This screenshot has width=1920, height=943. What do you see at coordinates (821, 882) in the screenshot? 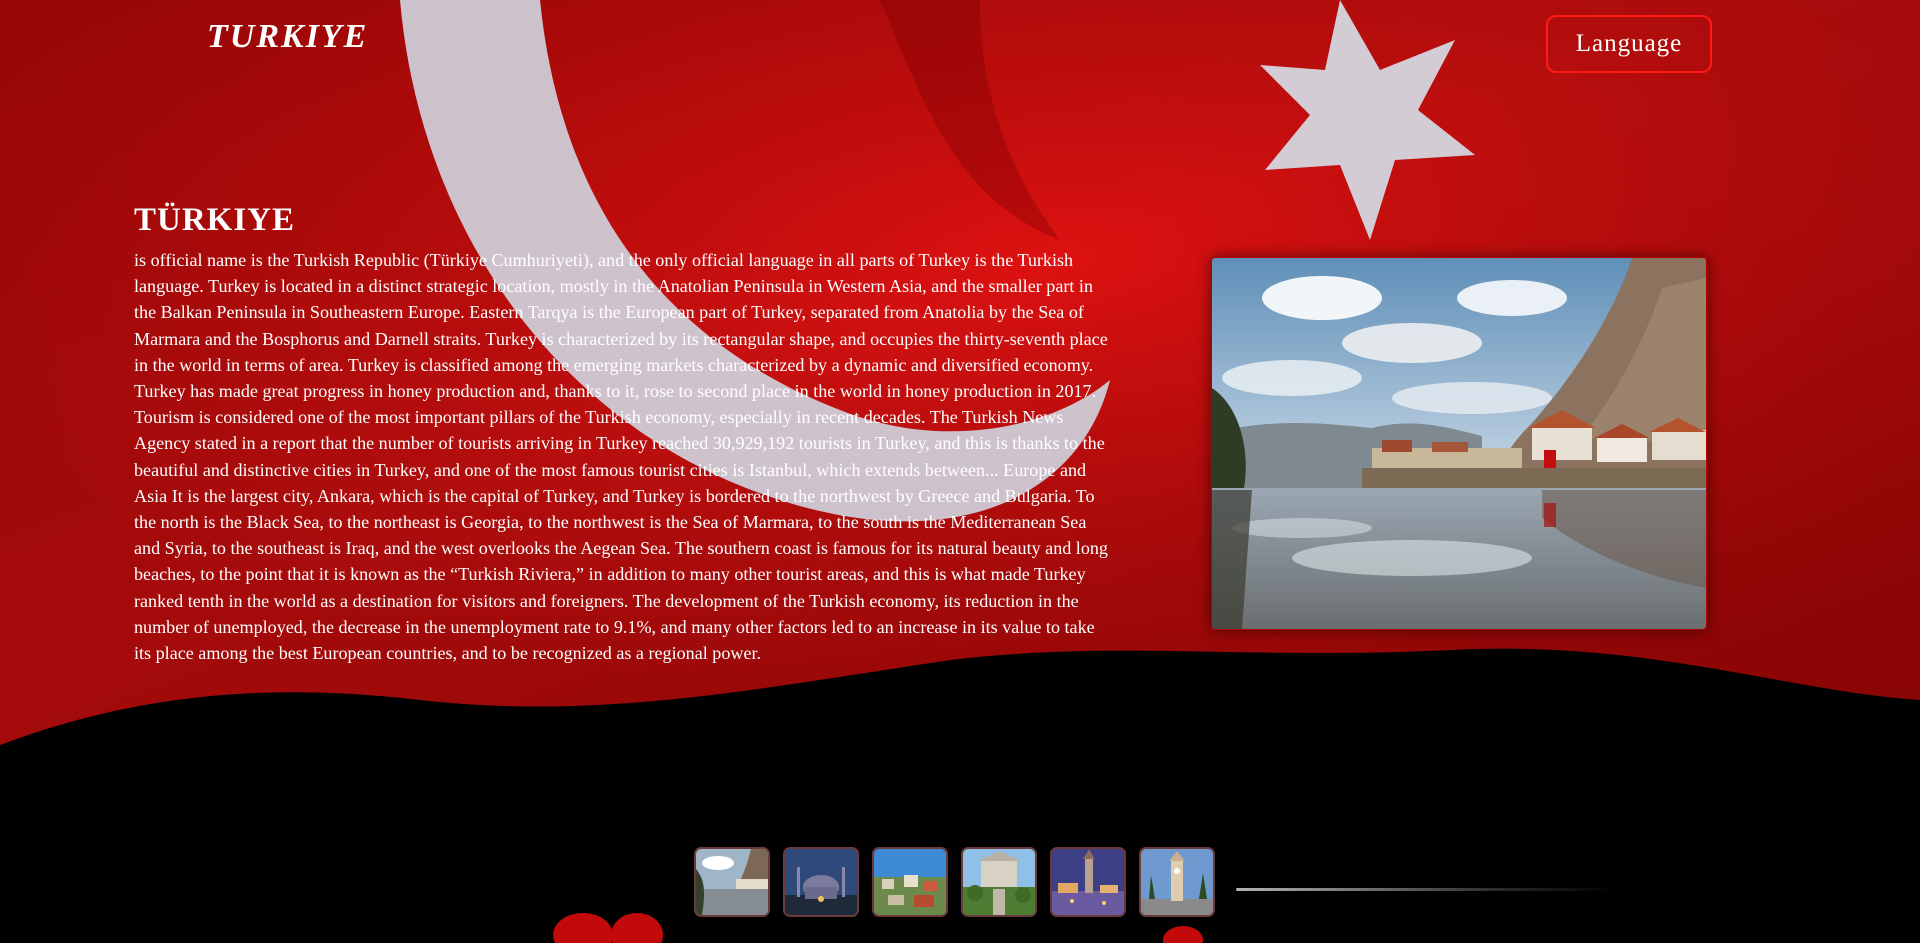
I see `thumbnail-mosque` at bounding box center [821, 882].